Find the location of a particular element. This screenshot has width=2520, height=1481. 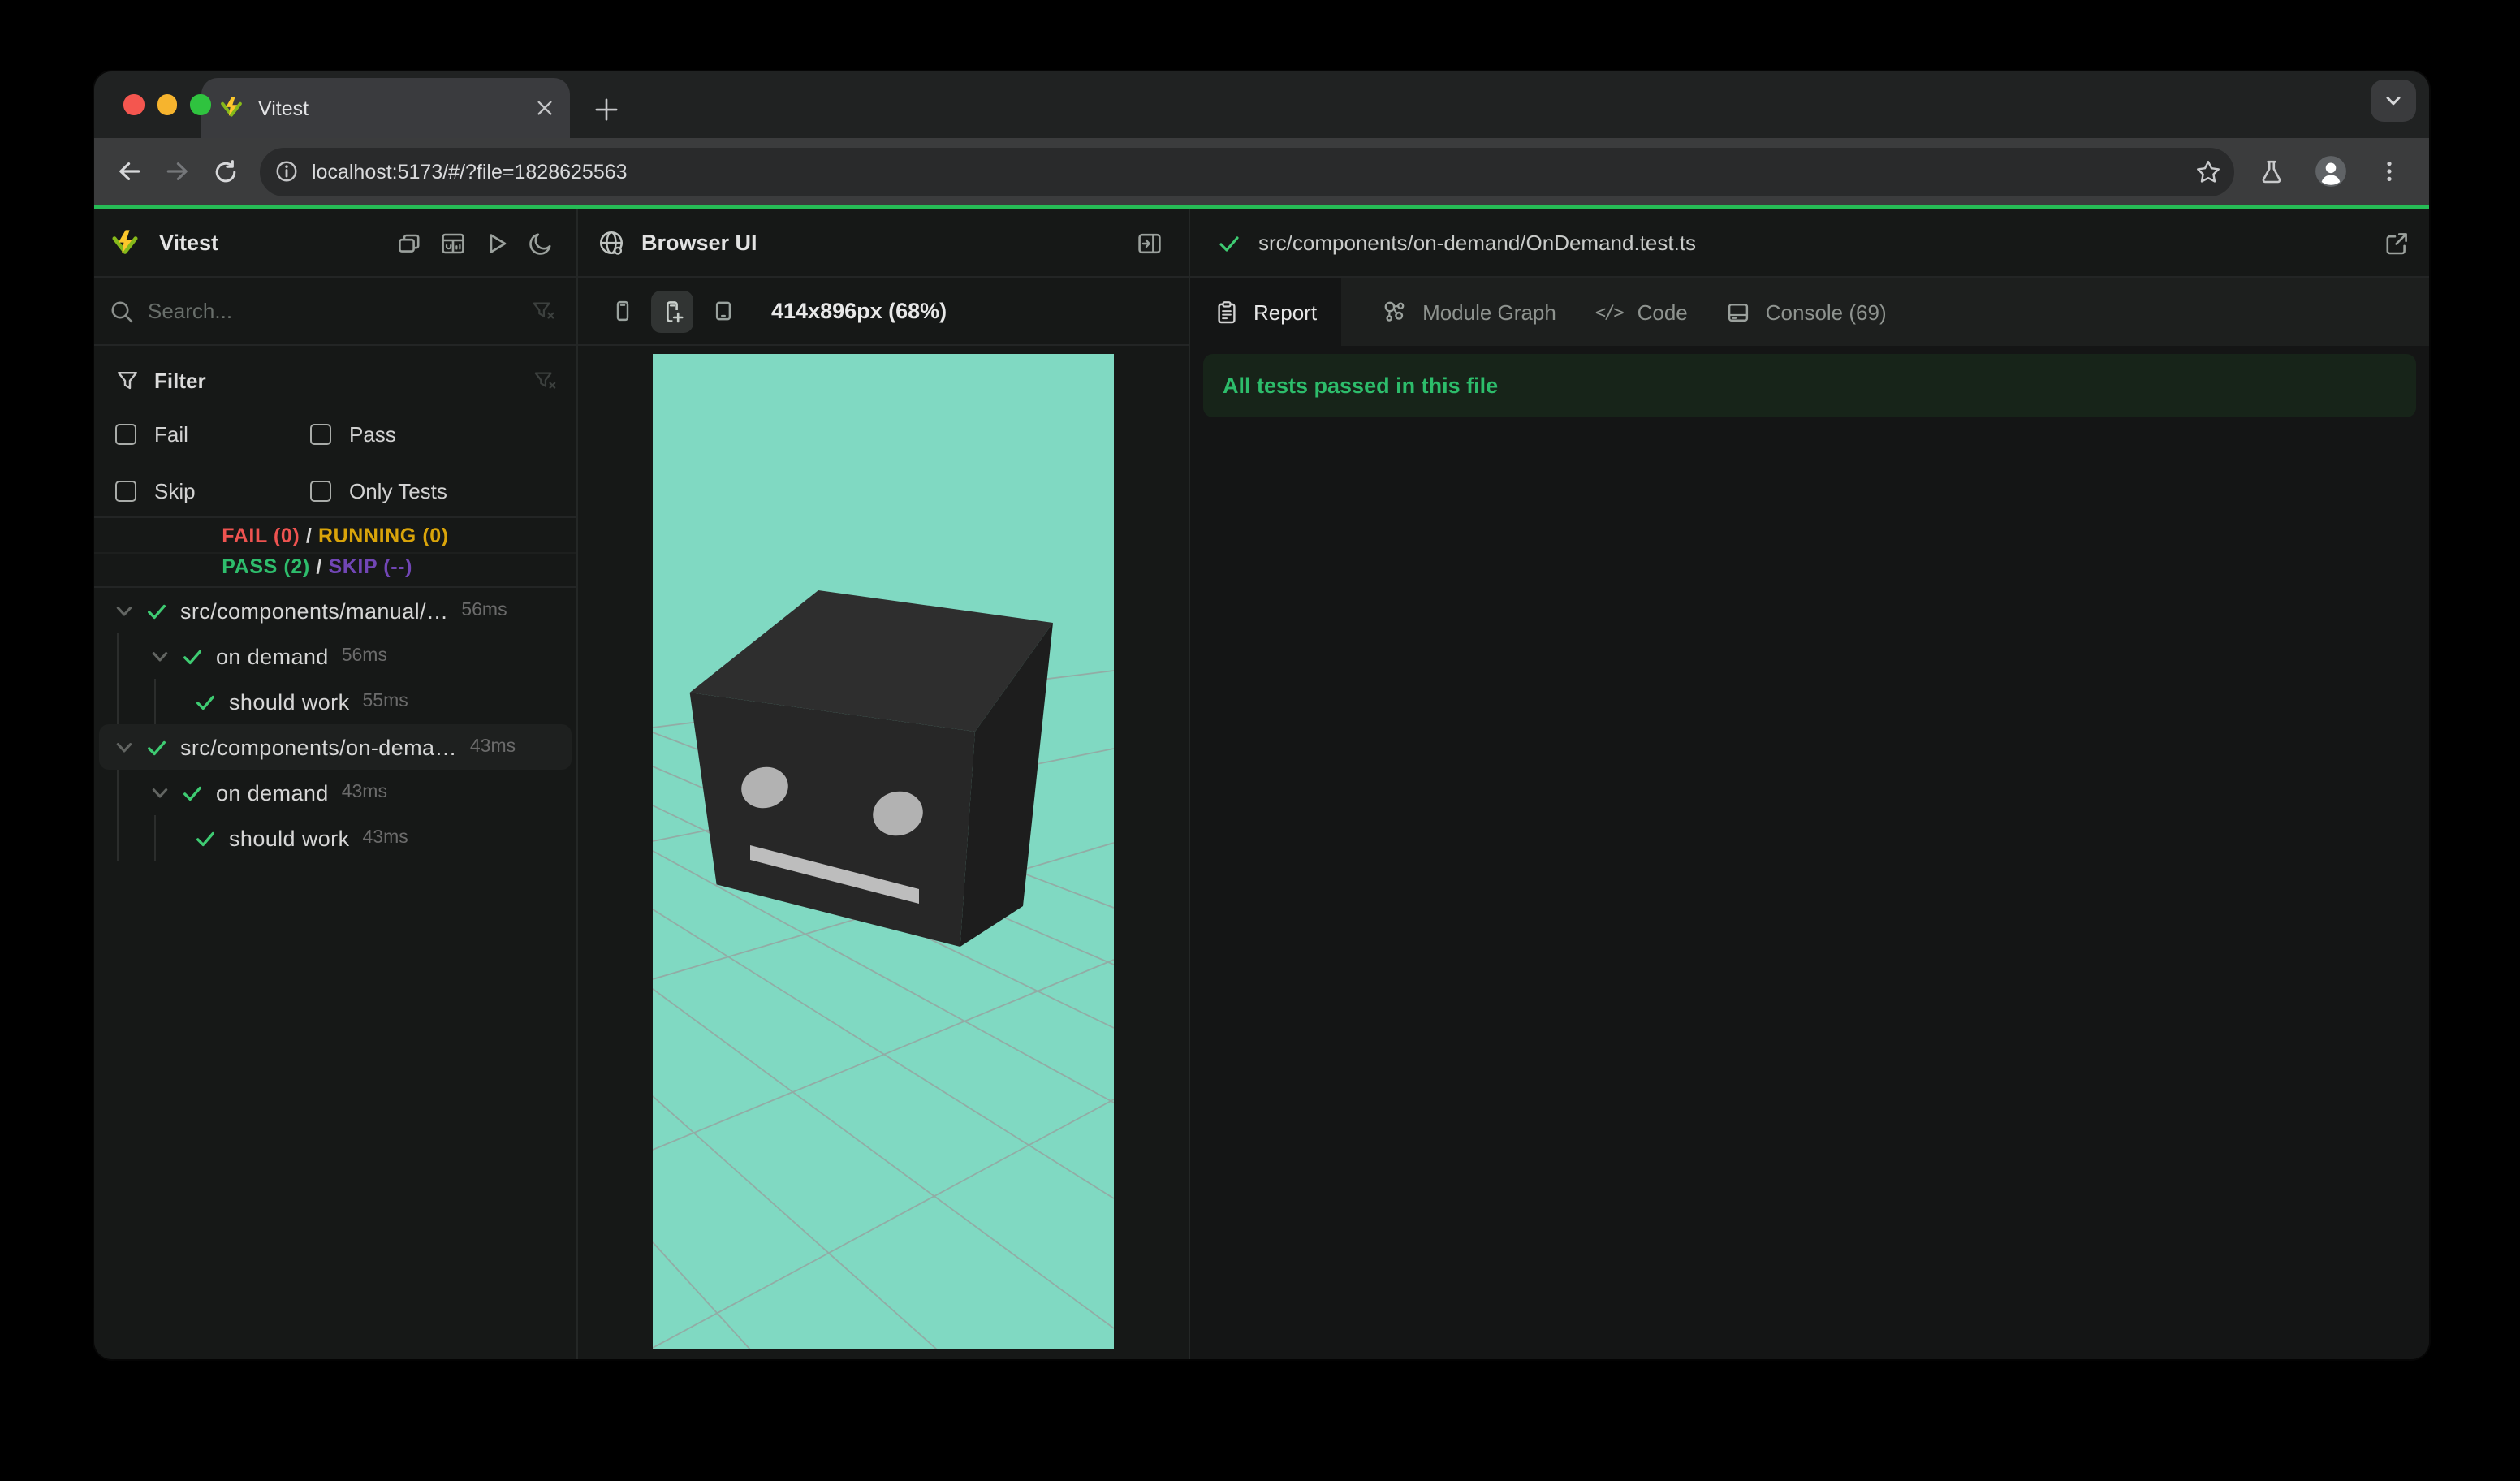

browser-toolbar: localhost:5173/#/?file=1828625563 is located at coordinates (1262, 171).